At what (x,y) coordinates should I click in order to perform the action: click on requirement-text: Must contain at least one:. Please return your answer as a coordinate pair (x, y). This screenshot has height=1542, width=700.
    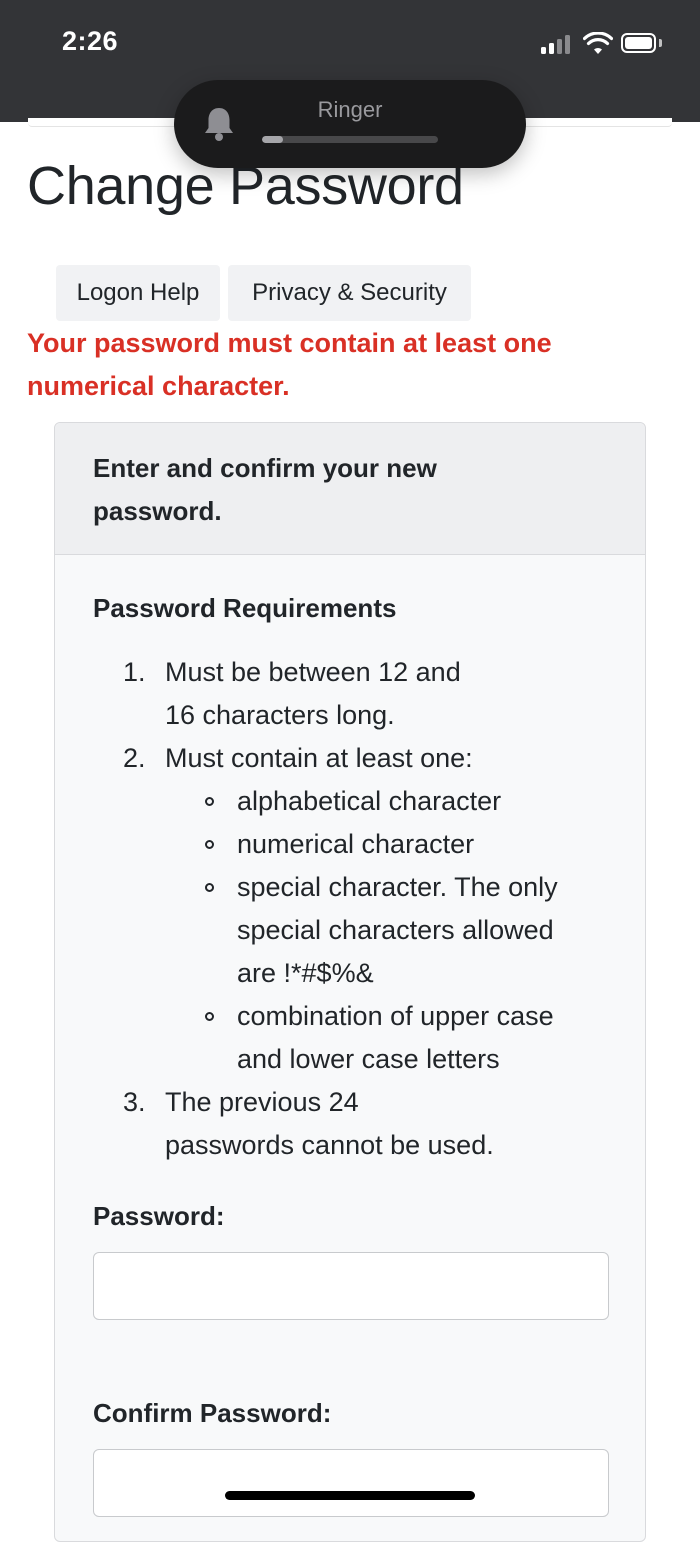
    Looking at the image, I should click on (319, 758).